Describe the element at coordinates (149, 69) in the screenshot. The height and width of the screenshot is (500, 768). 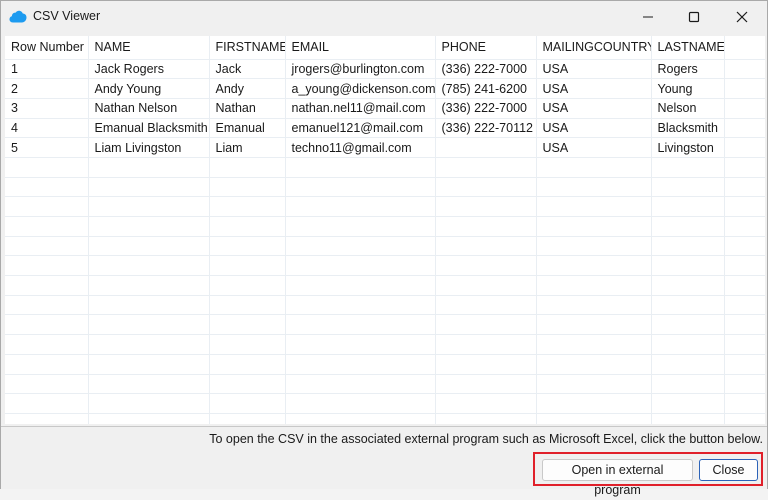
I see `table-cell: Jack Rogers` at that location.